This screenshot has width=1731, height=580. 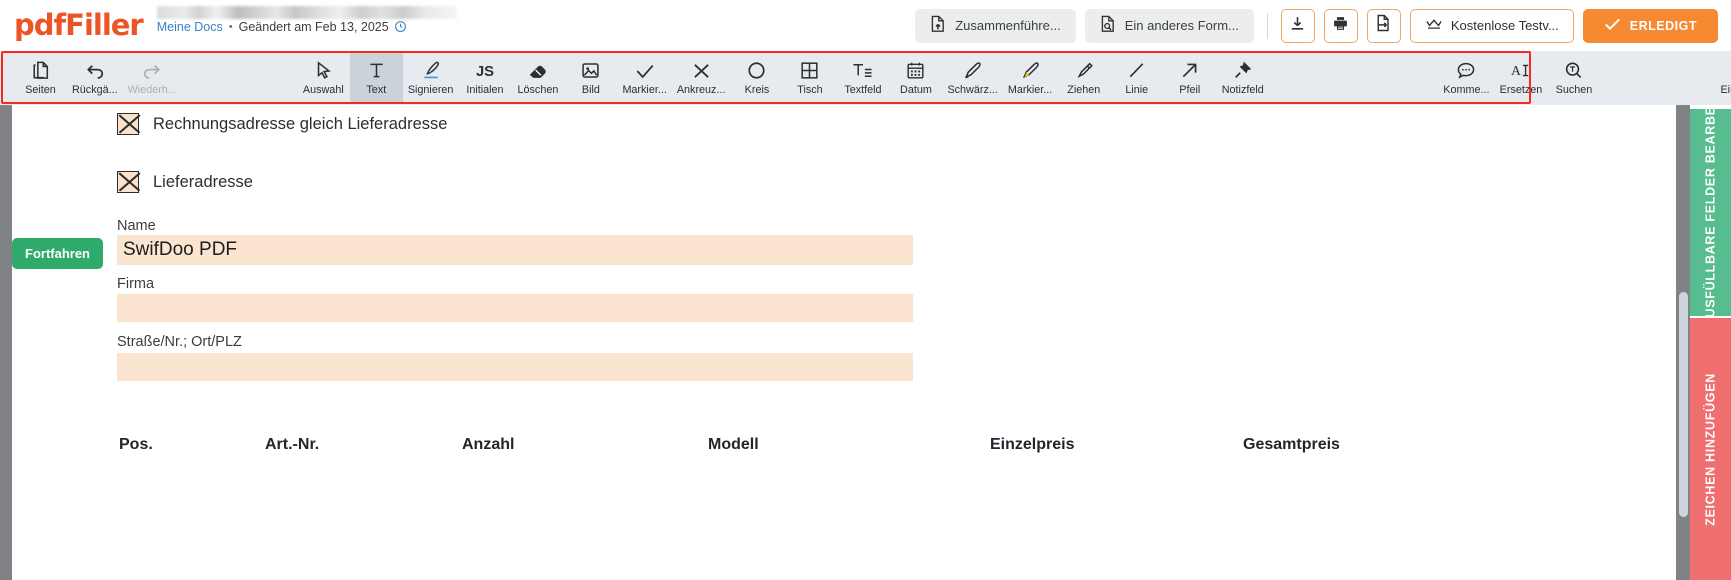 I want to click on tool-select: Auswahl, so click(x=323, y=77).